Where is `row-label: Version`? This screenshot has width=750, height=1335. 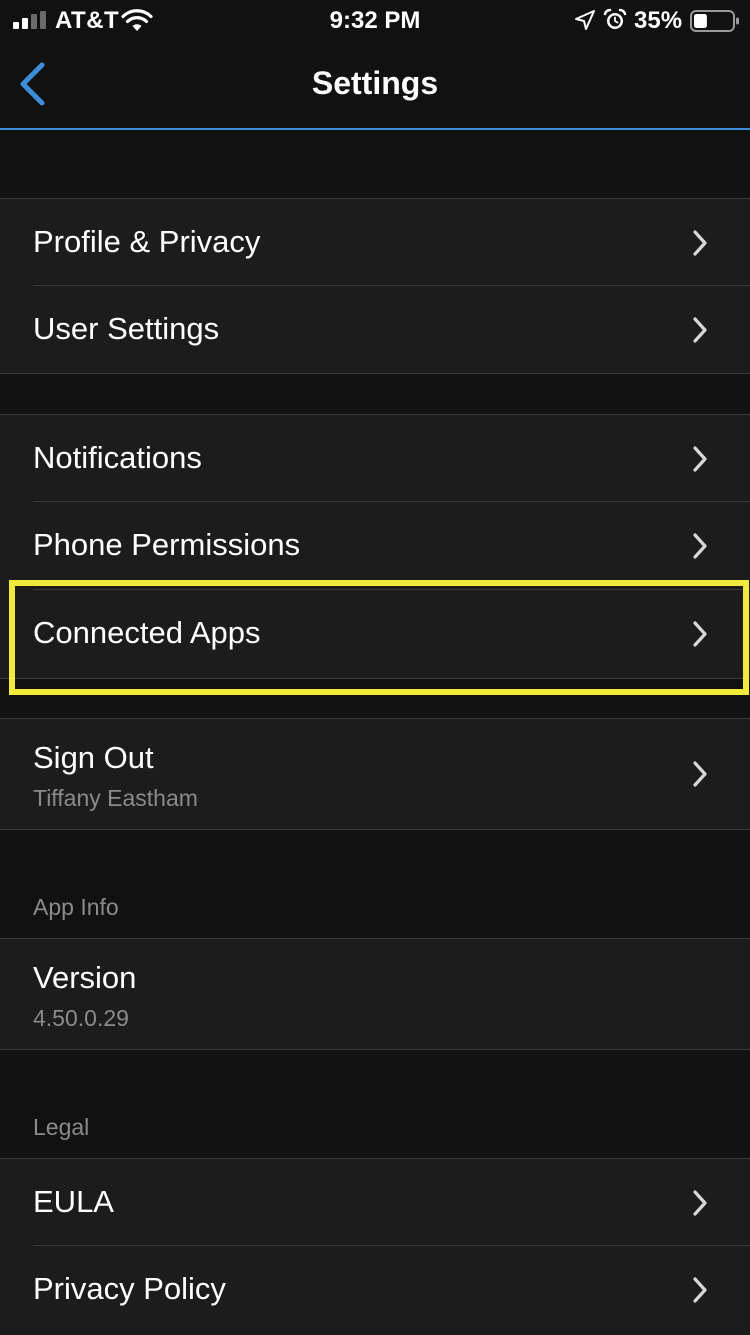
row-label: Version is located at coordinates (85, 977).